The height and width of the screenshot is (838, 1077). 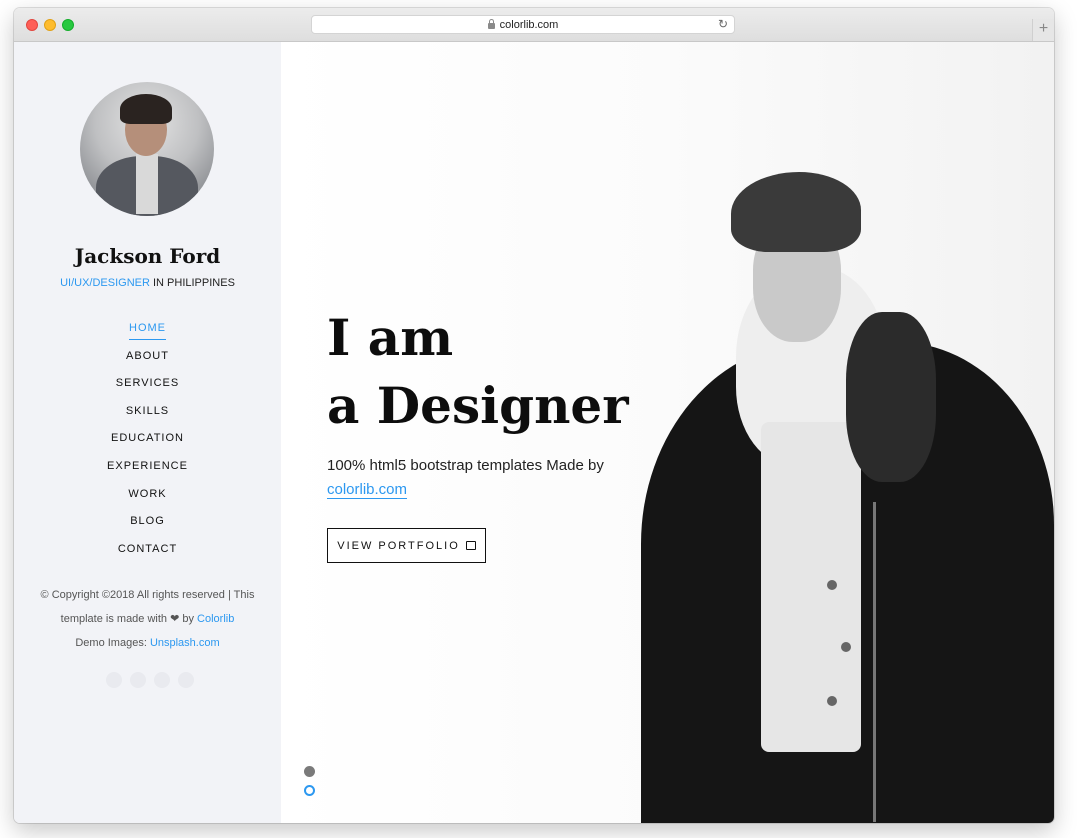 What do you see at coordinates (470, 545) in the screenshot?
I see `briefcase-icon` at bounding box center [470, 545].